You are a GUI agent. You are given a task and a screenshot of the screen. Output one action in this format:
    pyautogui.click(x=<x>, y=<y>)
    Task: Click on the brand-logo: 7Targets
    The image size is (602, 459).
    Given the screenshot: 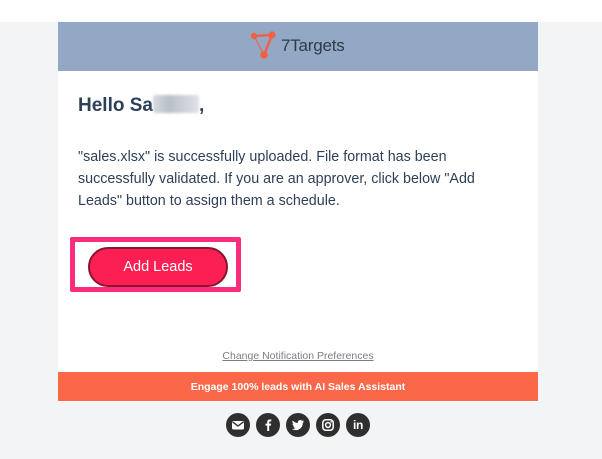 What is the action you would take?
    pyautogui.click(x=297, y=46)
    